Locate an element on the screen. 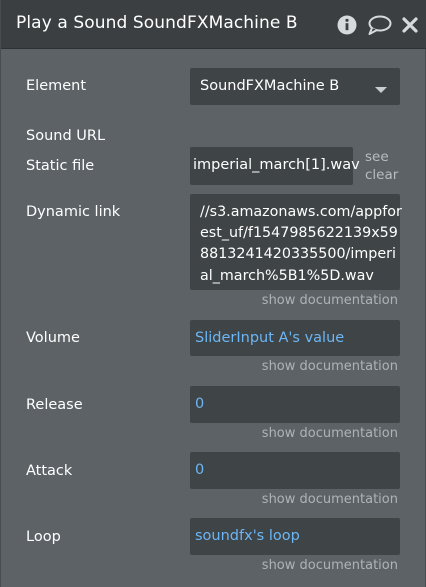  static-file-field: imperial_march[1].wav is located at coordinates (275, 166).